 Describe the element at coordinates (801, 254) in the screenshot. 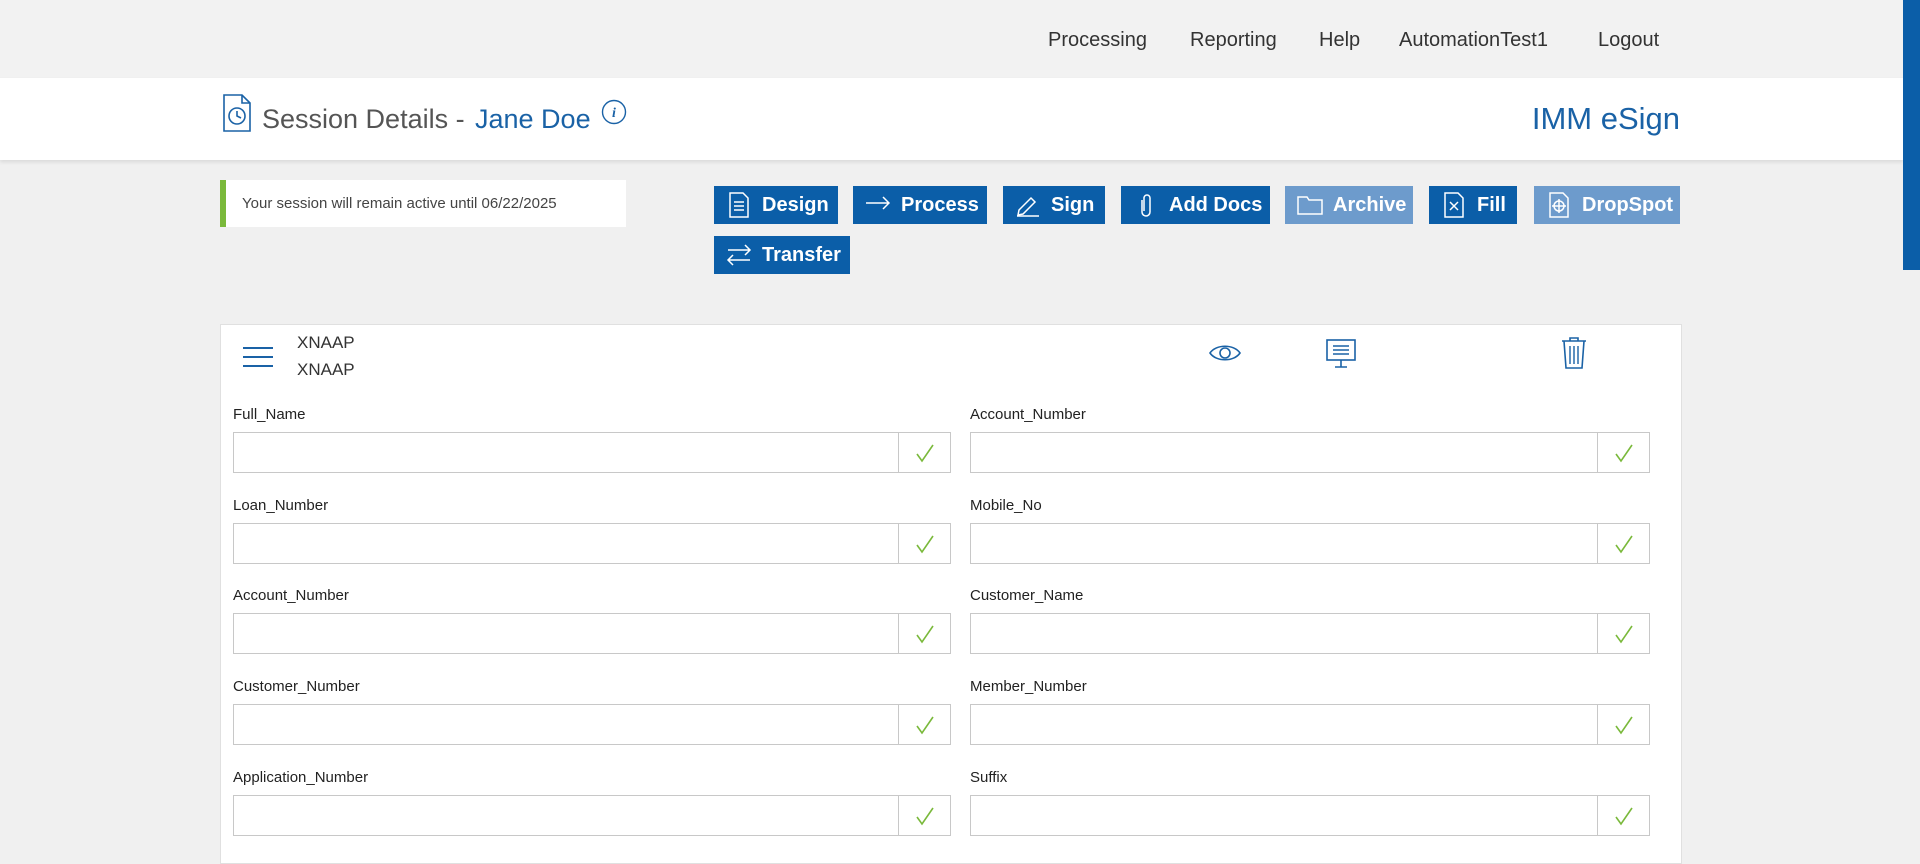

I see `transfer-button-label: Transfer` at that location.